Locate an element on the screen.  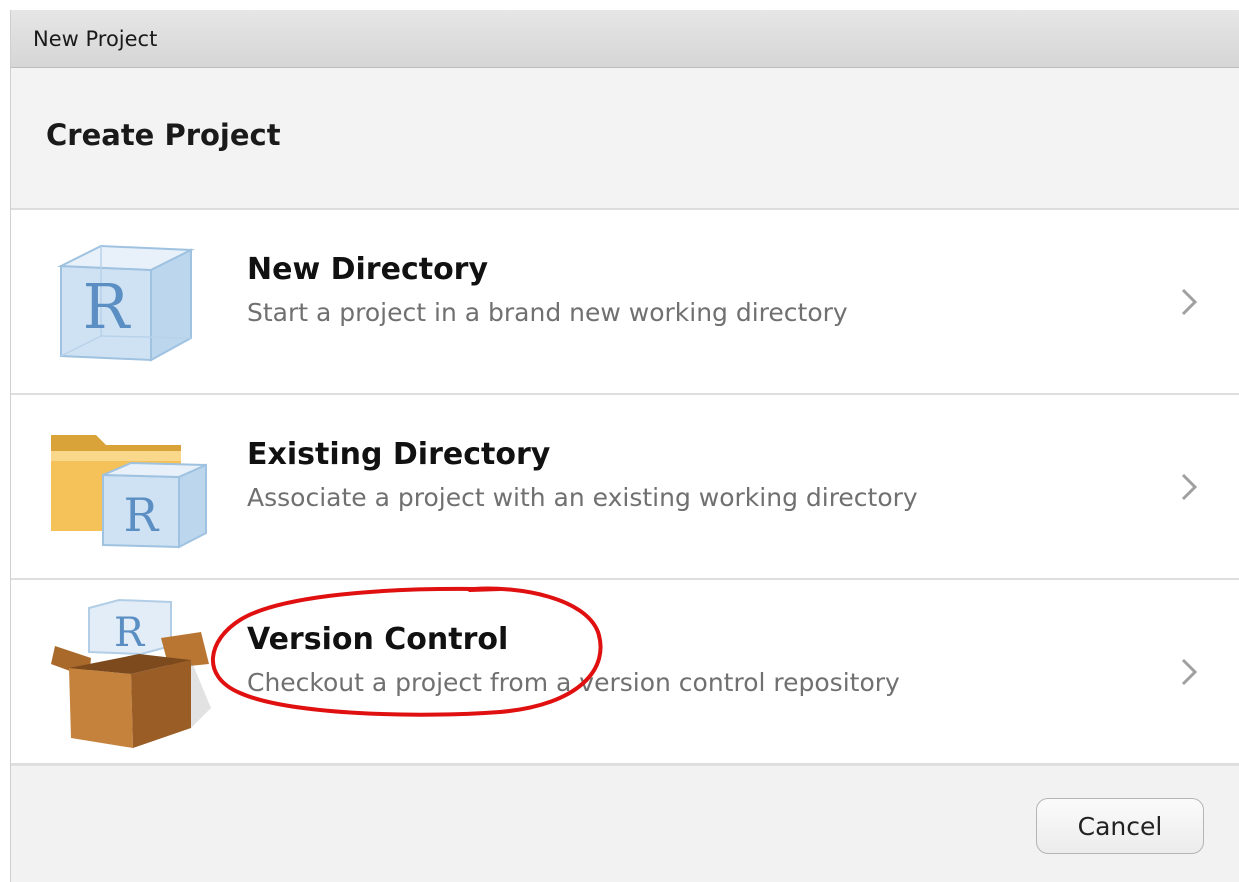
cancel-button: Cancel is located at coordinates (1120, 826).